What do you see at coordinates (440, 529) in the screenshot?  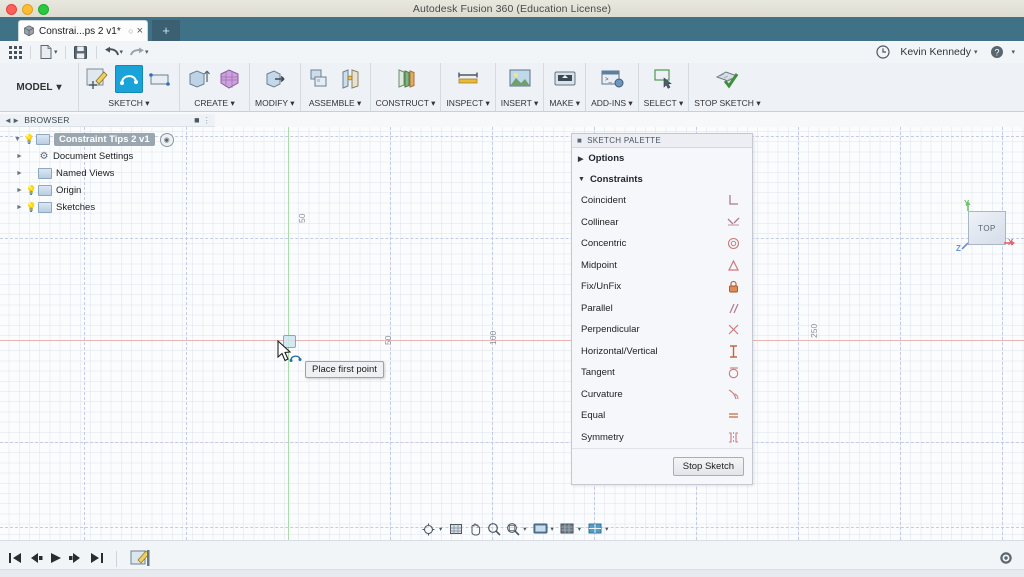 I see `orbit-caret: ▾` at bounding box center [440, 529].